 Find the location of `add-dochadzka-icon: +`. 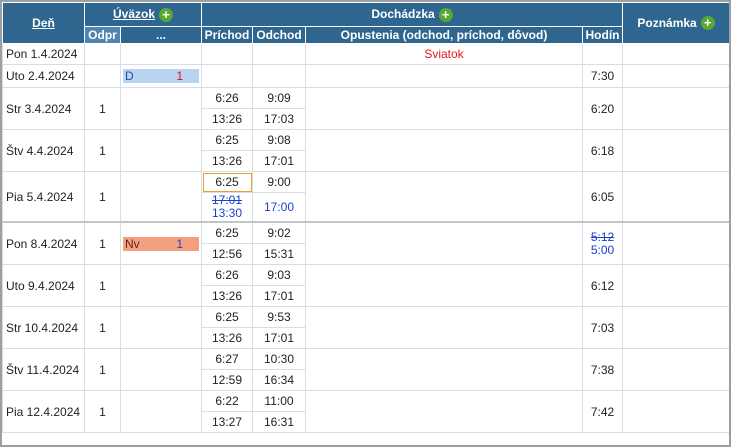

add-dochadzka-icon: + is located at coordinates (445, 14).